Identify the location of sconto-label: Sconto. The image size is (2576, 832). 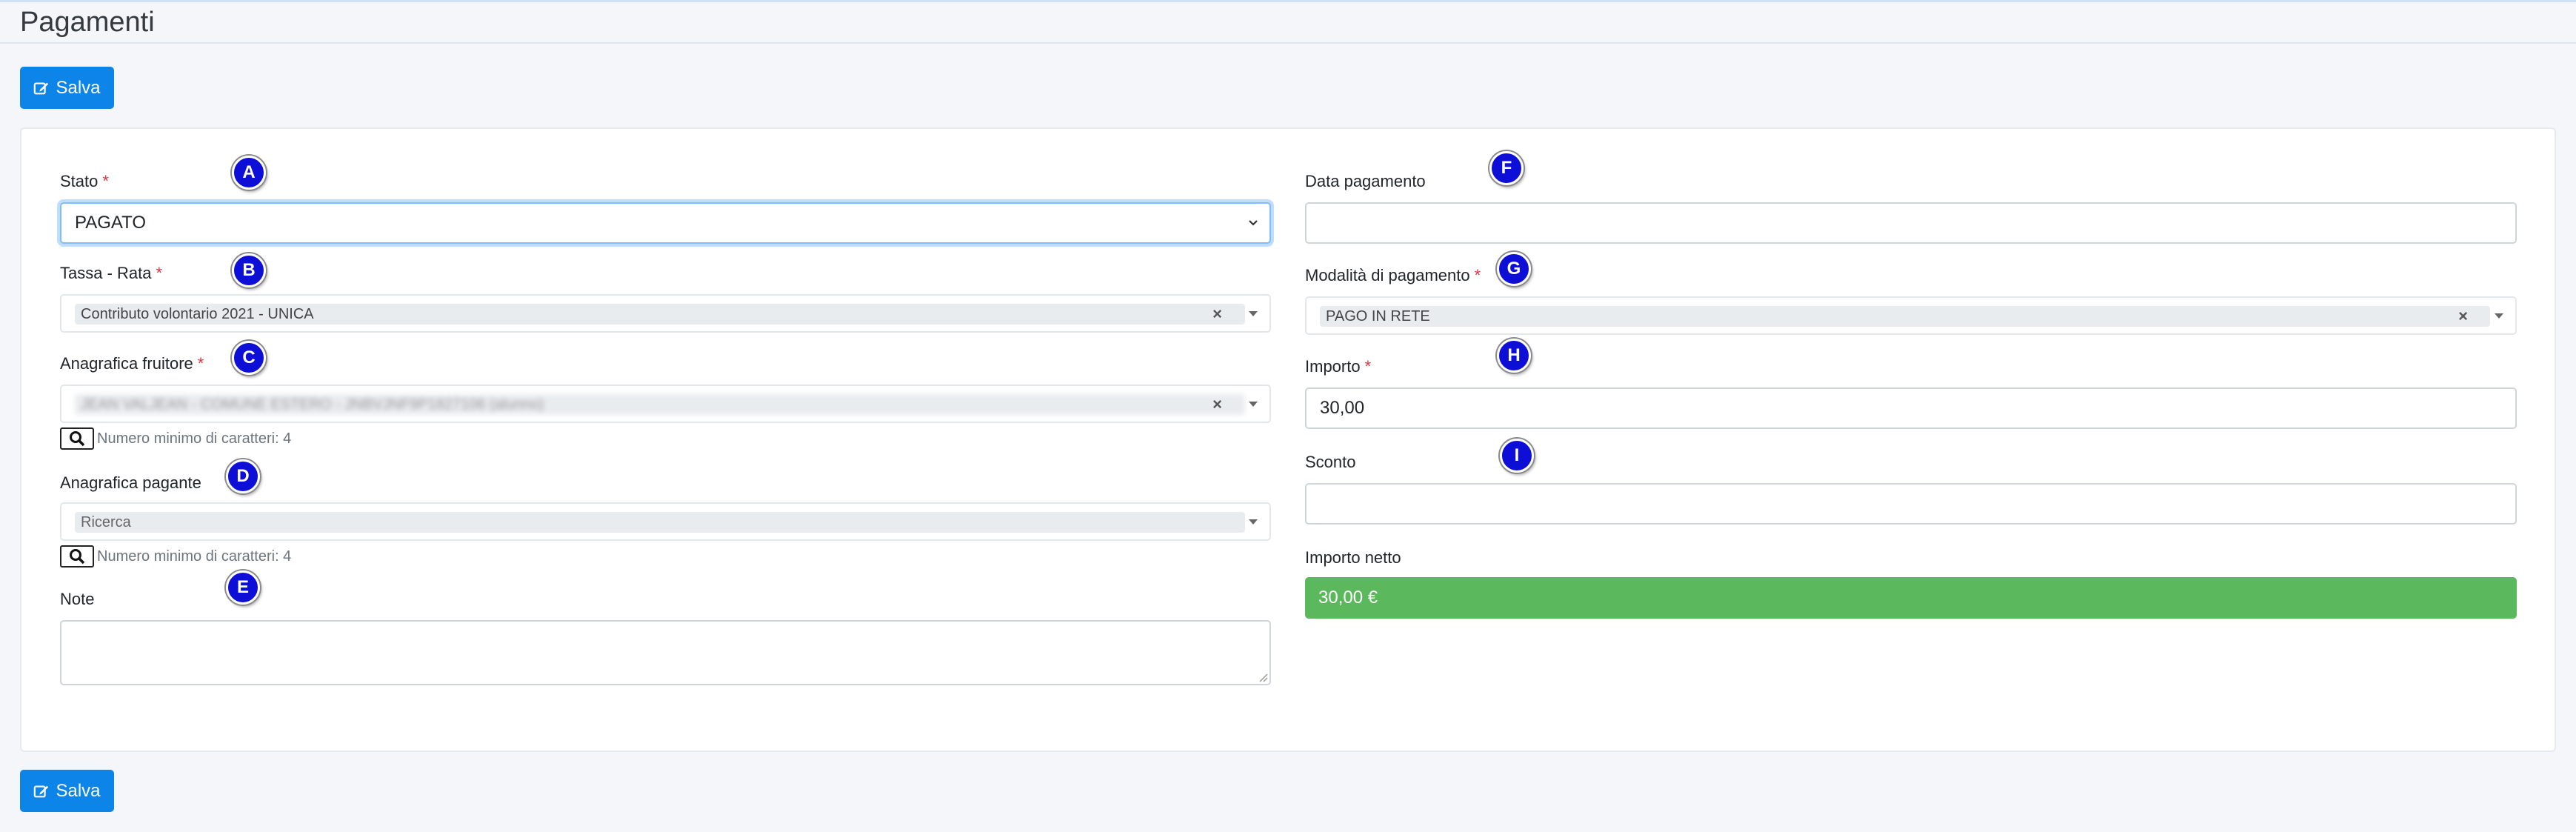
(1330, 462).